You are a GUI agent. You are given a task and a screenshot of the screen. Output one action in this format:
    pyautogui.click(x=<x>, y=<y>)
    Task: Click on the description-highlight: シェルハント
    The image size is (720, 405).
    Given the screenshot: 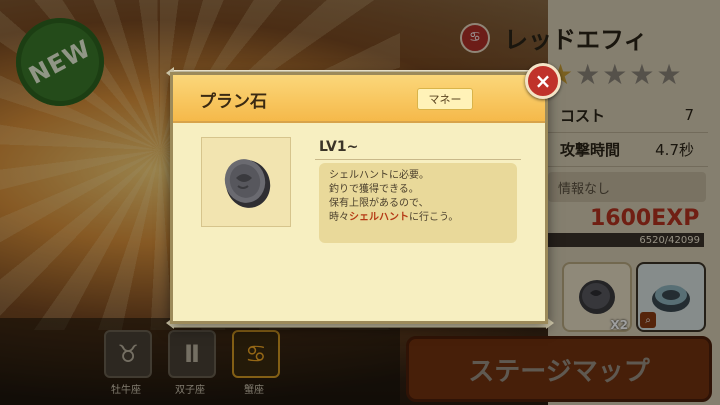 What is the action you would take?
    pyautogui.click(x=379, y=217)
    